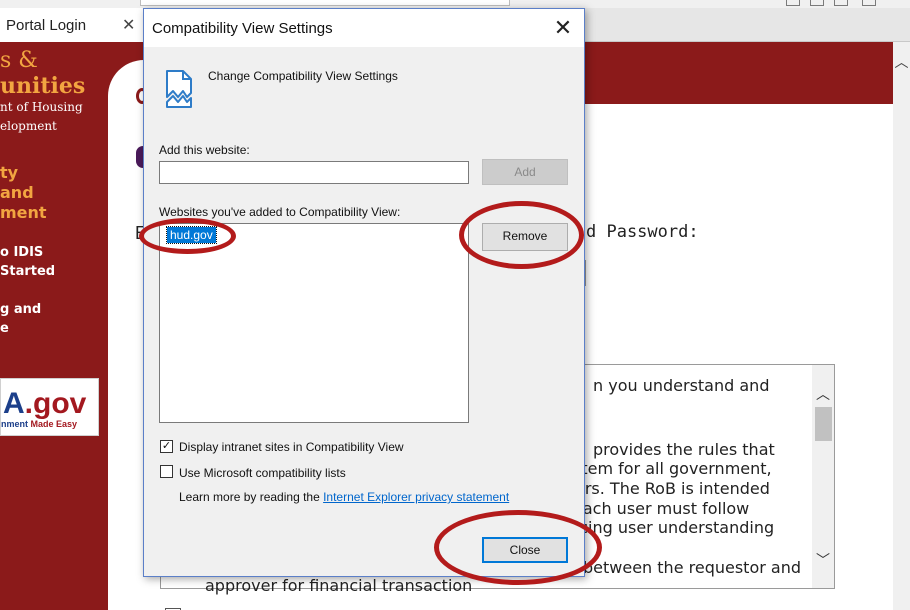  I want to click on usa-gov-tagline: nment Made Easy, so click(39, 424).